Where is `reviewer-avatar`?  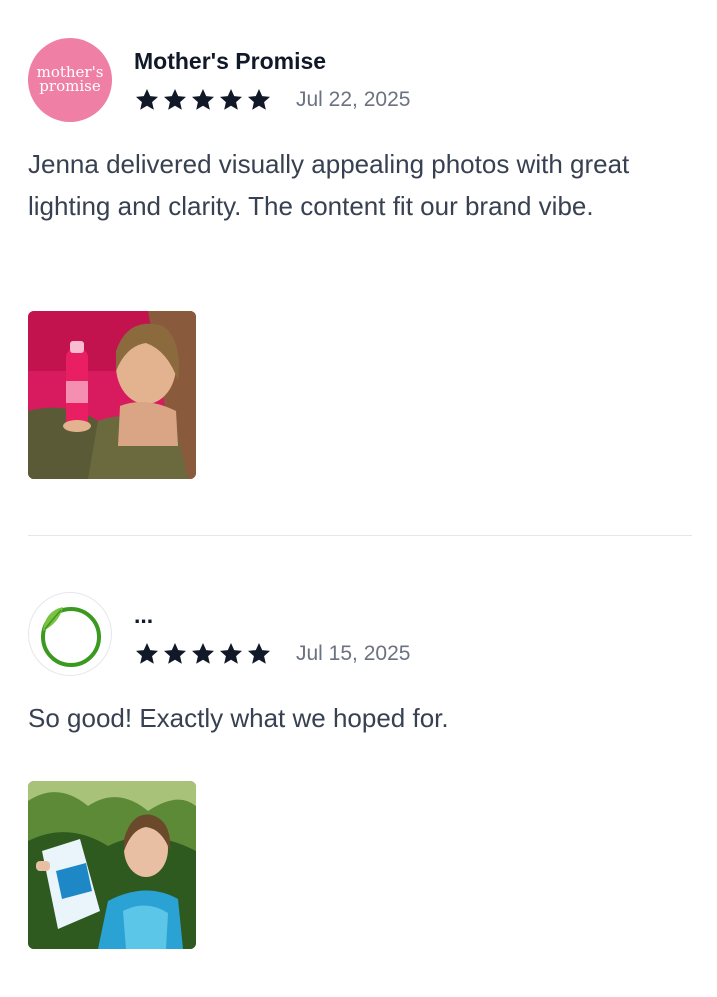
reviewer-avatar is located at coordinates (70, 634).